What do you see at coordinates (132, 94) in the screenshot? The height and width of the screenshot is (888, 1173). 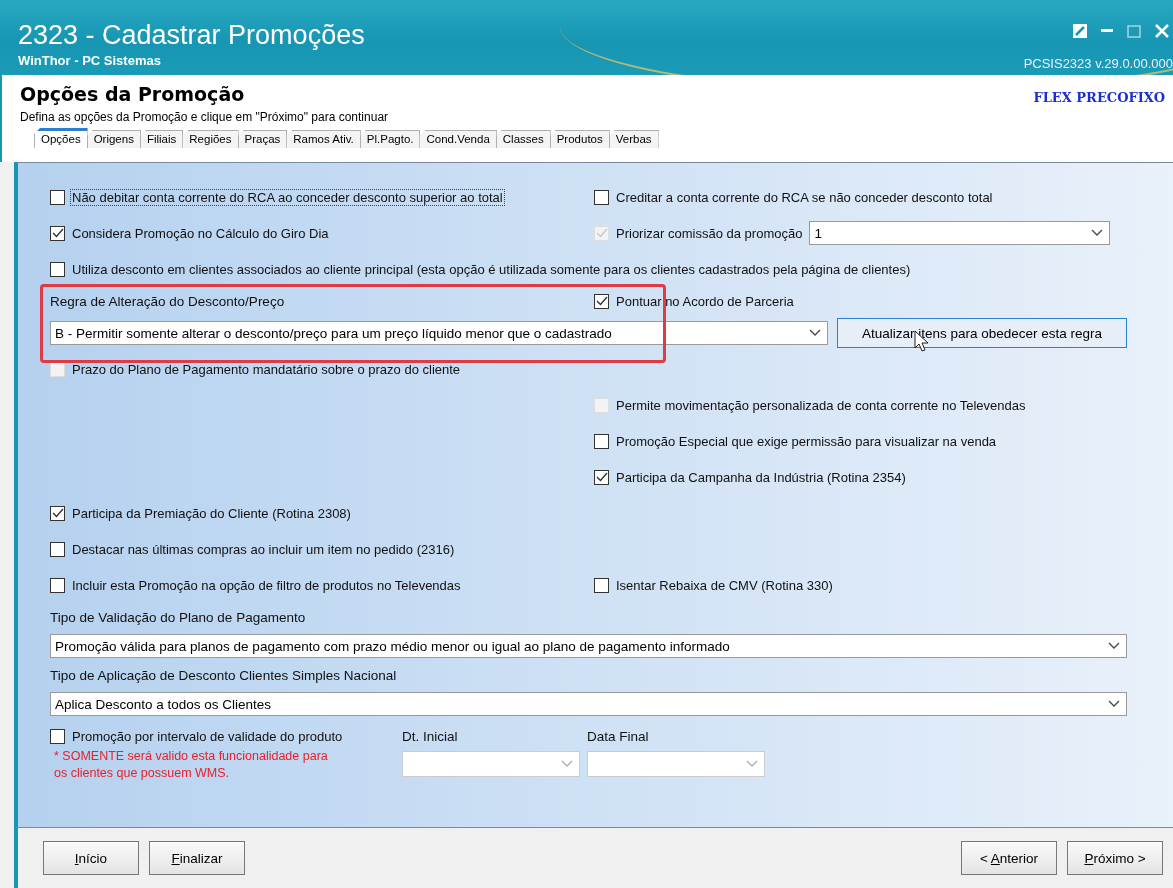 I see `page-title: Opções da Promoção` at bounding box center [132, 94].